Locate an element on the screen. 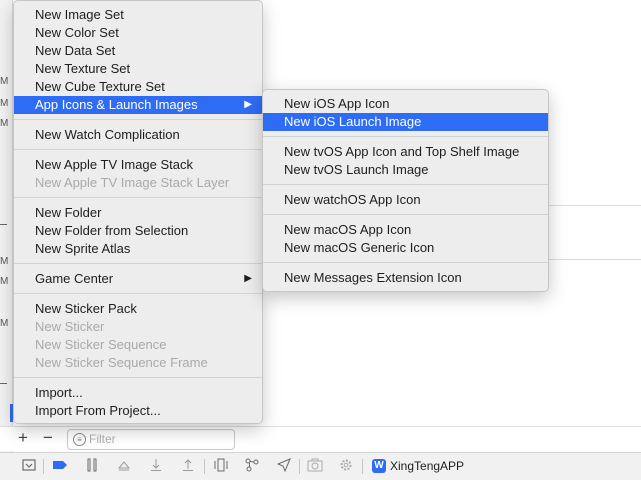  menu-item-app-icons-launch-images: App Icons & Launch Images ▶ is located at coordinates (138, 105).